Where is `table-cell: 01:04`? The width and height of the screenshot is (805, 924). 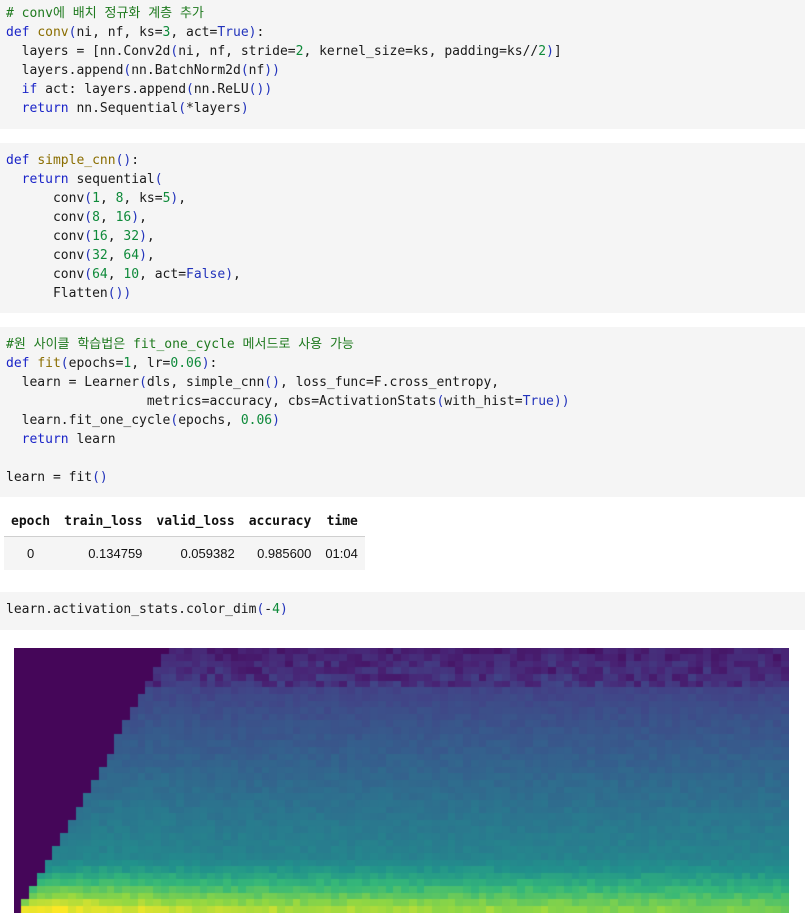
table-cell: 01:04 is located at coordinates (341, 553).